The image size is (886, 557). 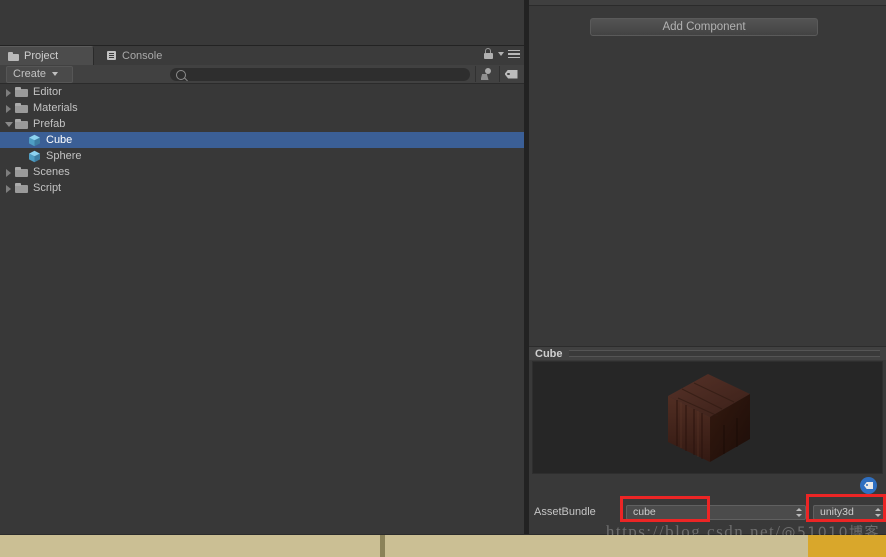 What do you see at coordinates (59, 140) in the screenshot?
I see `tree-item-label: Cube` at bounding box center [59, 140].